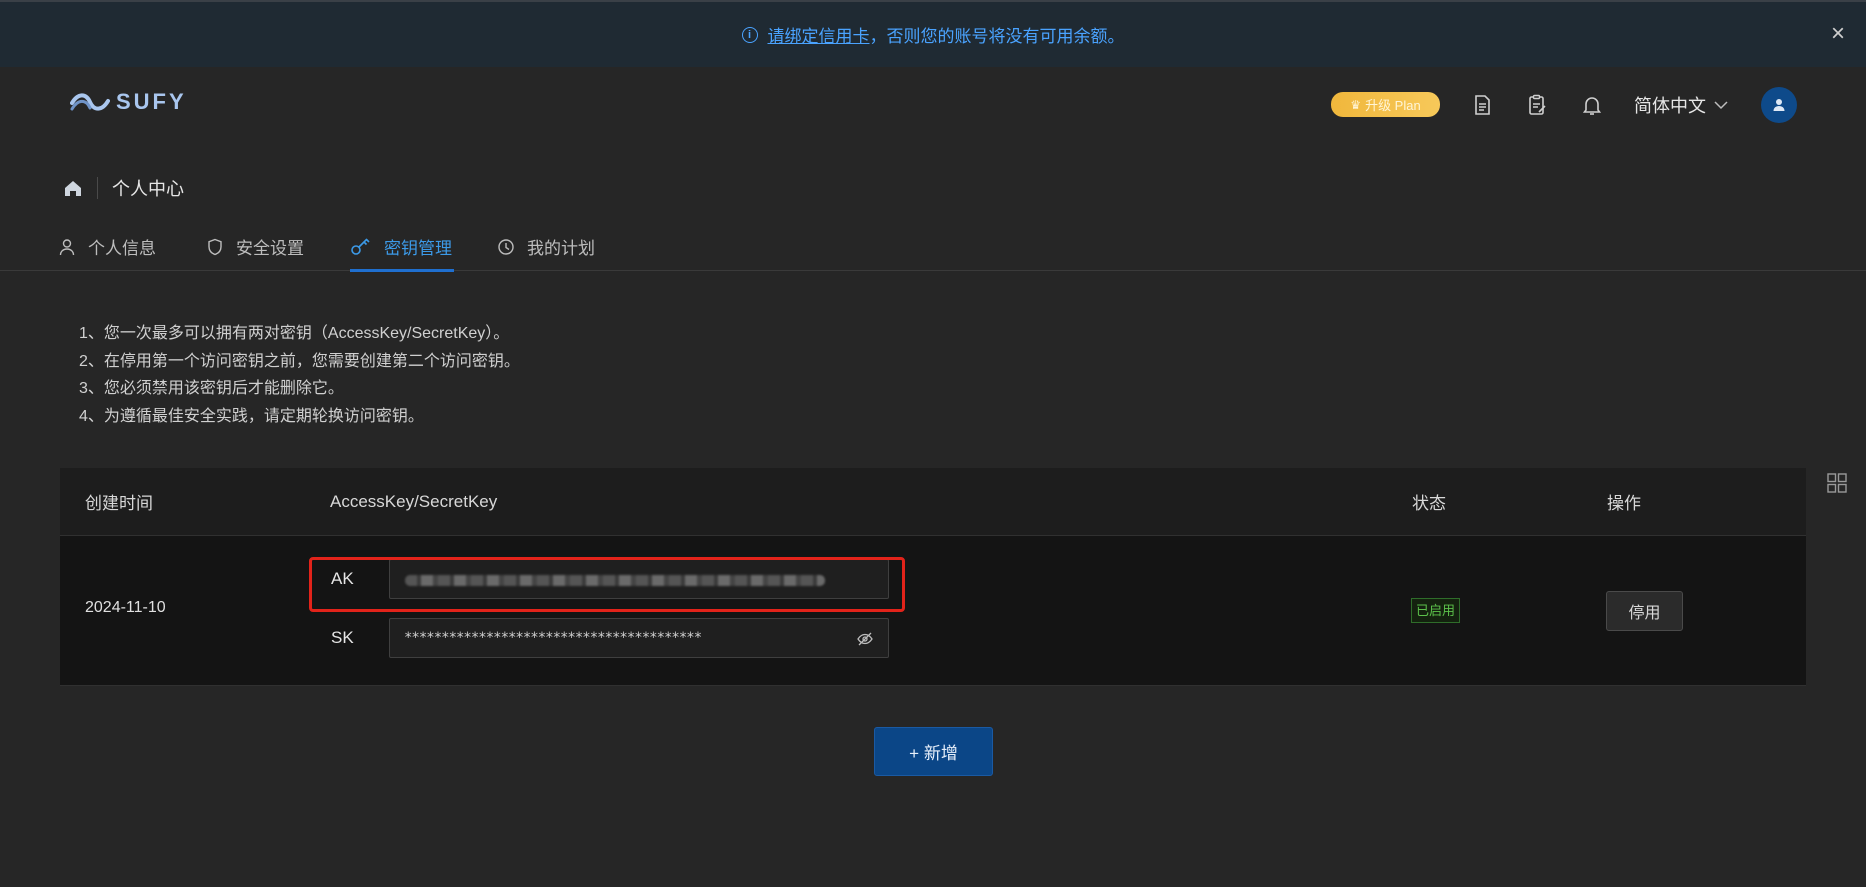 The image size is (1866, 887). Describe the element at coordinates (607, 584) in the screenshot. I see `highlight-box` at that location.